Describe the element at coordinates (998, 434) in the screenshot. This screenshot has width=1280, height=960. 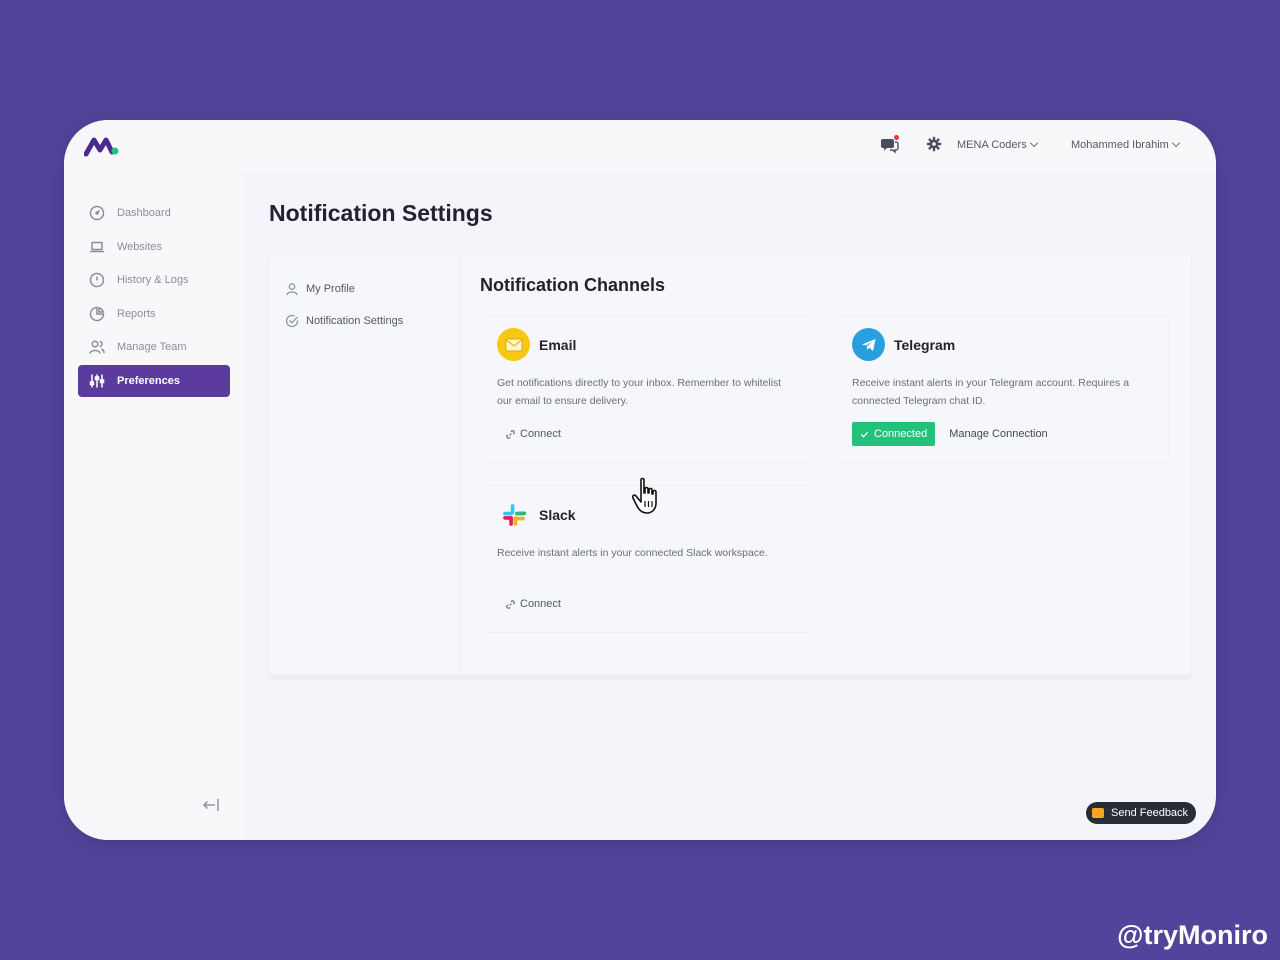
I see `manage-connection-button: Manage Connection` at that location.